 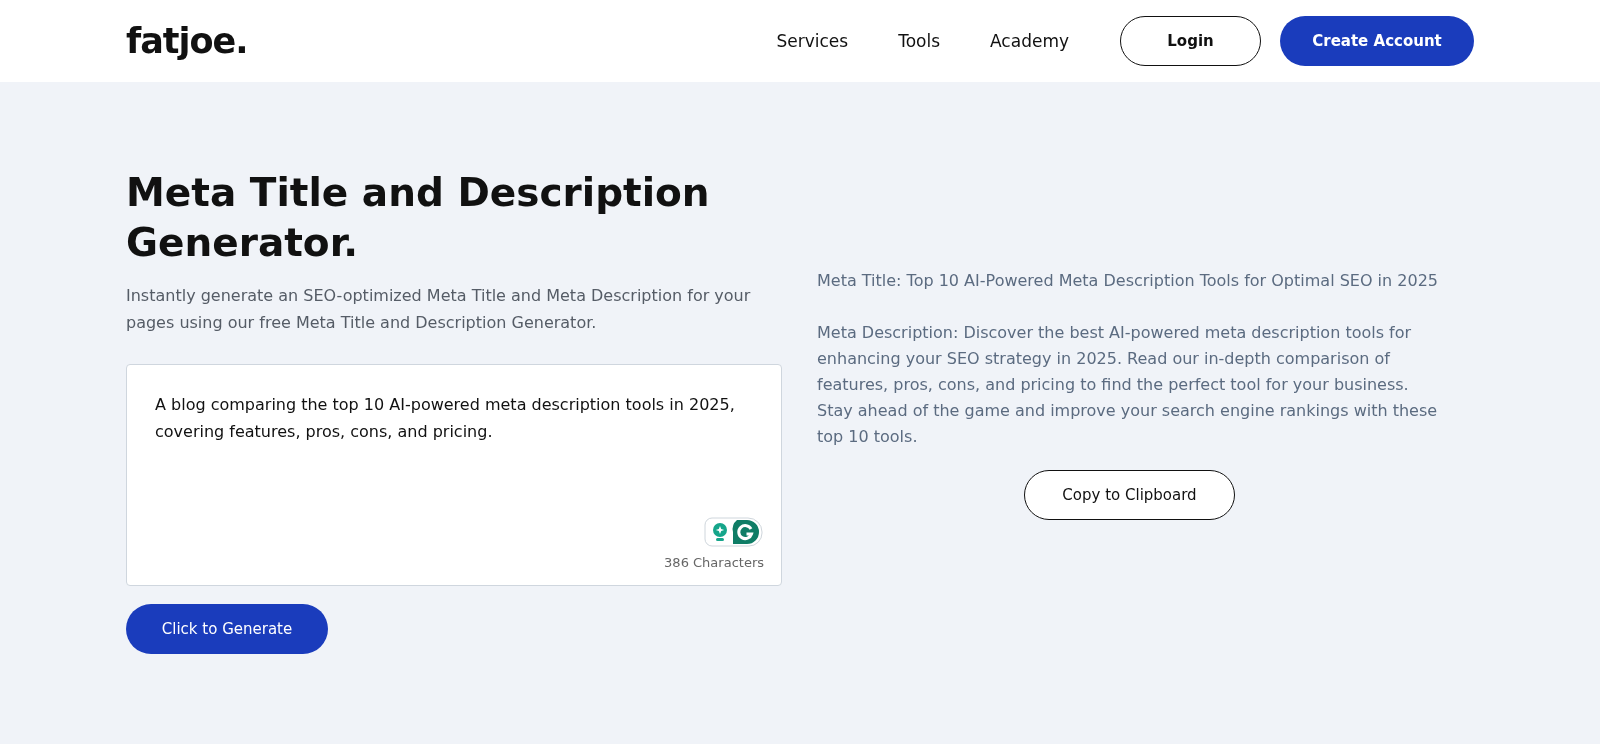 I want to click on nav-link: Academy, so click(x=1029, y=41).